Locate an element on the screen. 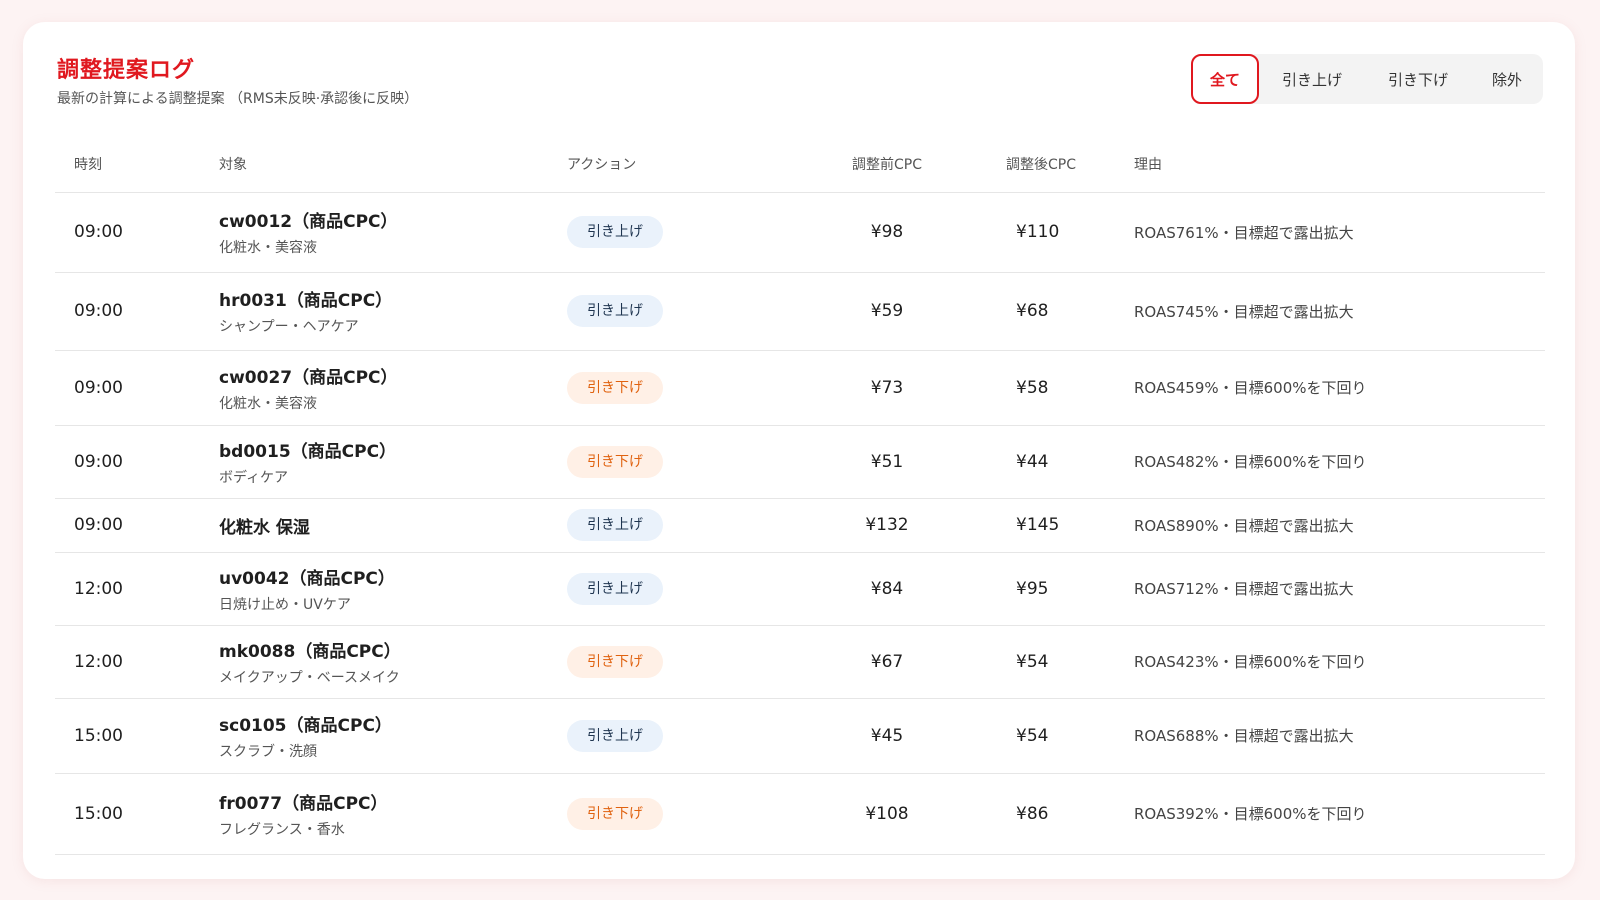 The height and width of the screenshot is (900, 1600). target-name: cw0012（商品CPC） is located at coordinates (308, 222).